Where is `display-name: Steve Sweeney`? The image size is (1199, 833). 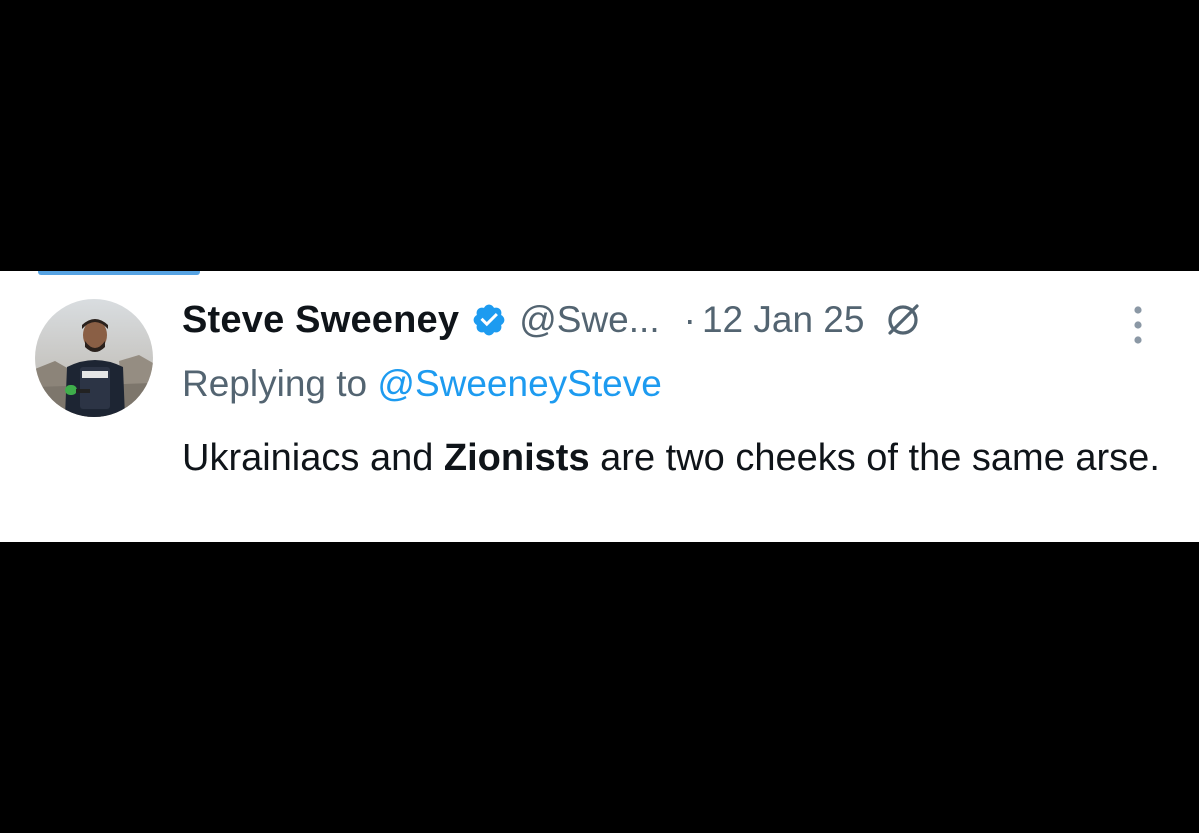 display-name: Steve Sweeney is located at coordinates (320, 320).